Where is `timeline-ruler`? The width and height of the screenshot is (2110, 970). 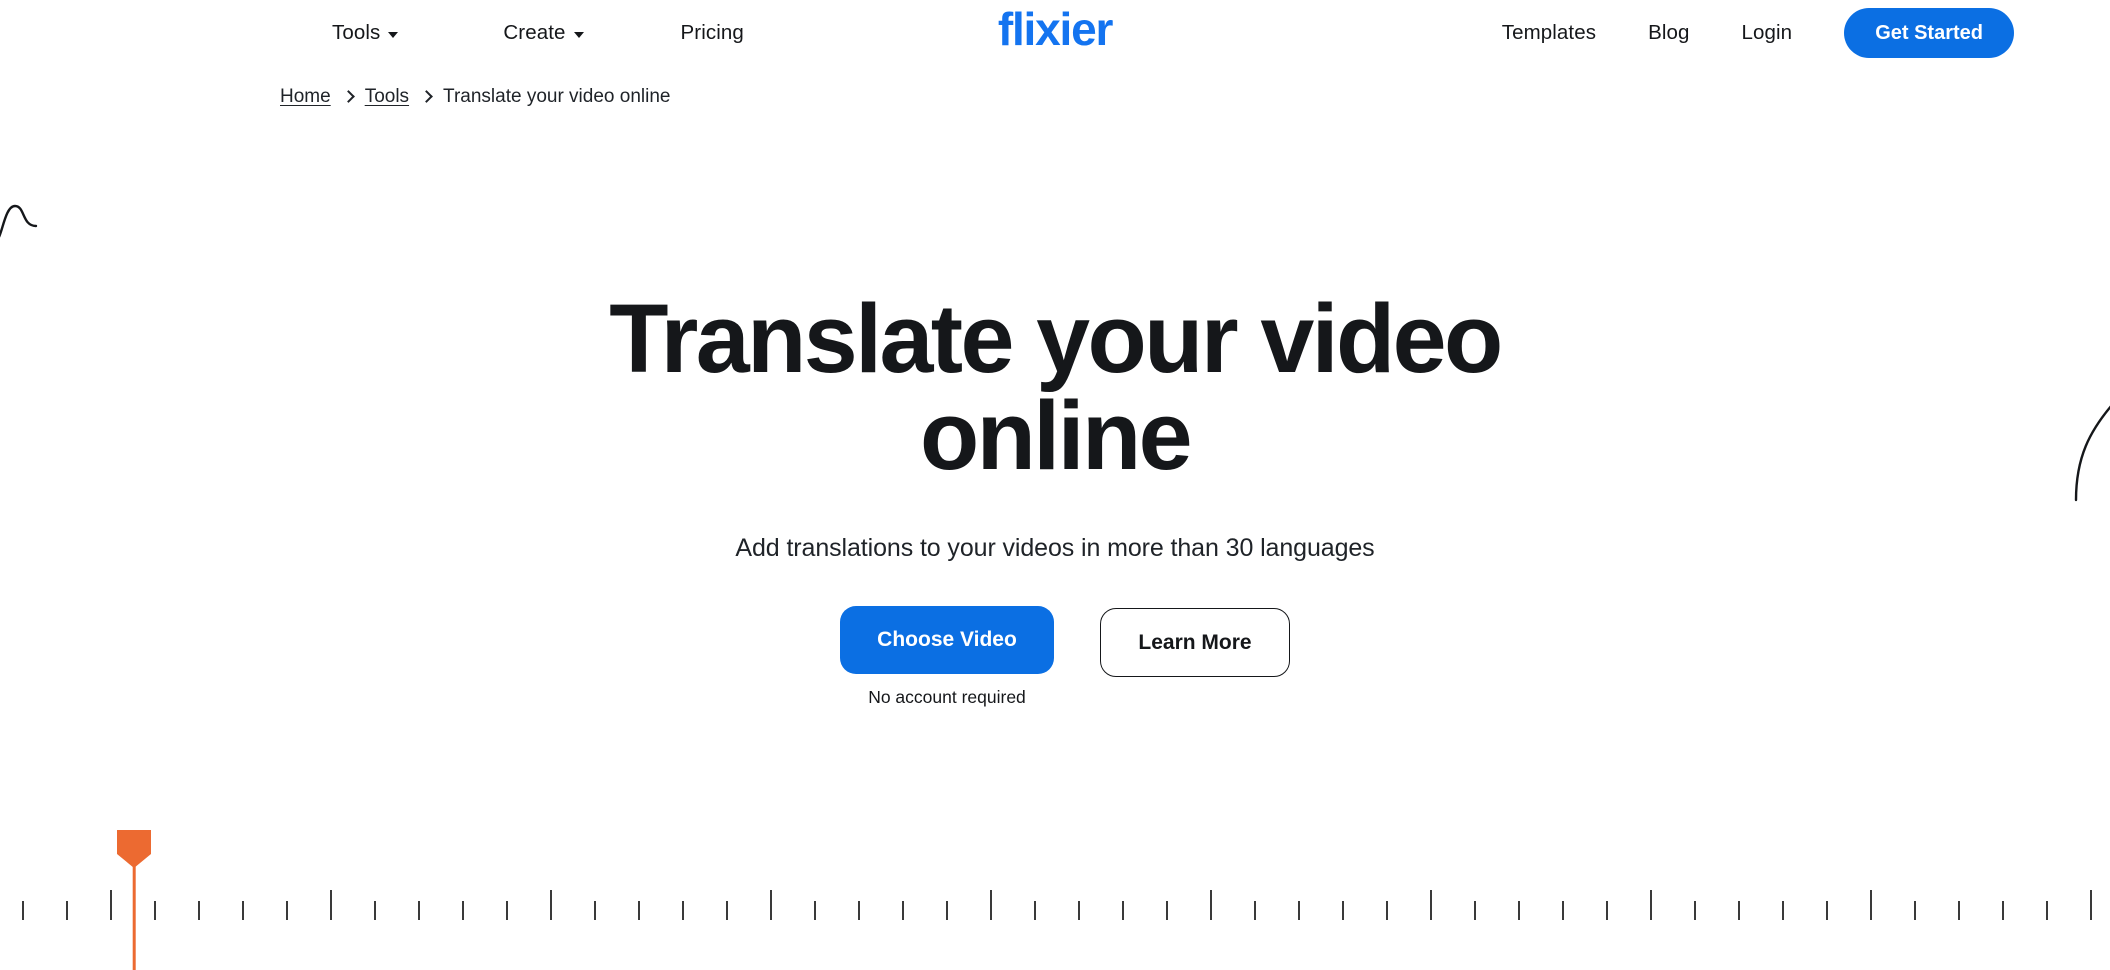 timeline-ruler is located at coordinates (1055, 900).